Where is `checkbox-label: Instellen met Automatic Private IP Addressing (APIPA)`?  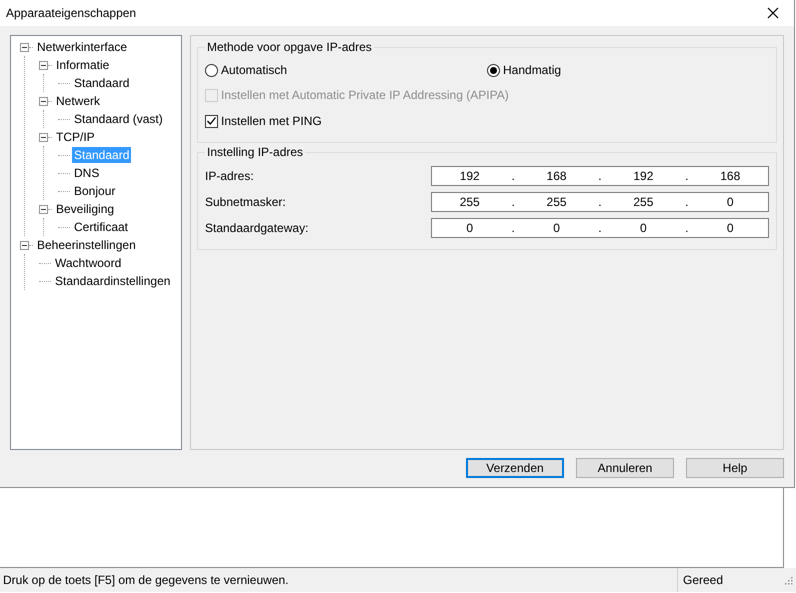 checkbox-label: Instellen met Automatic Private IP Addressing (APIPA) is located at coordinates (365, 95).